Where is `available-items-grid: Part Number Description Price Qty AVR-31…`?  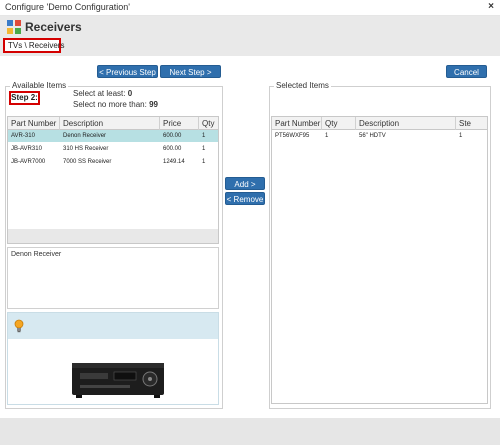 available-items-grid: Part Number Description Price Qty AVR-31… is located at coordinates (113, 180).